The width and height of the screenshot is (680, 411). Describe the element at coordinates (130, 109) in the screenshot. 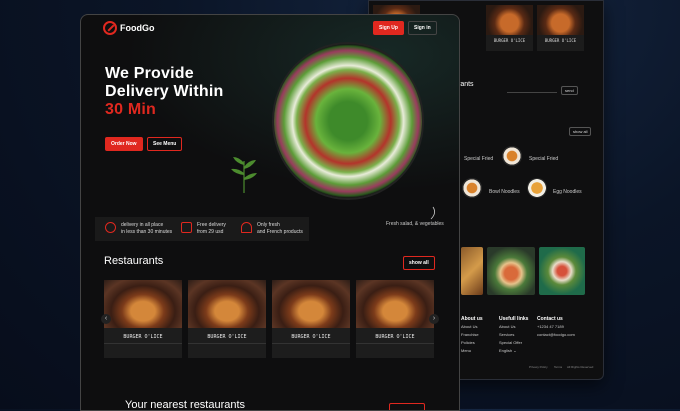

I see `hero-line-3: 30 Min` at that location.